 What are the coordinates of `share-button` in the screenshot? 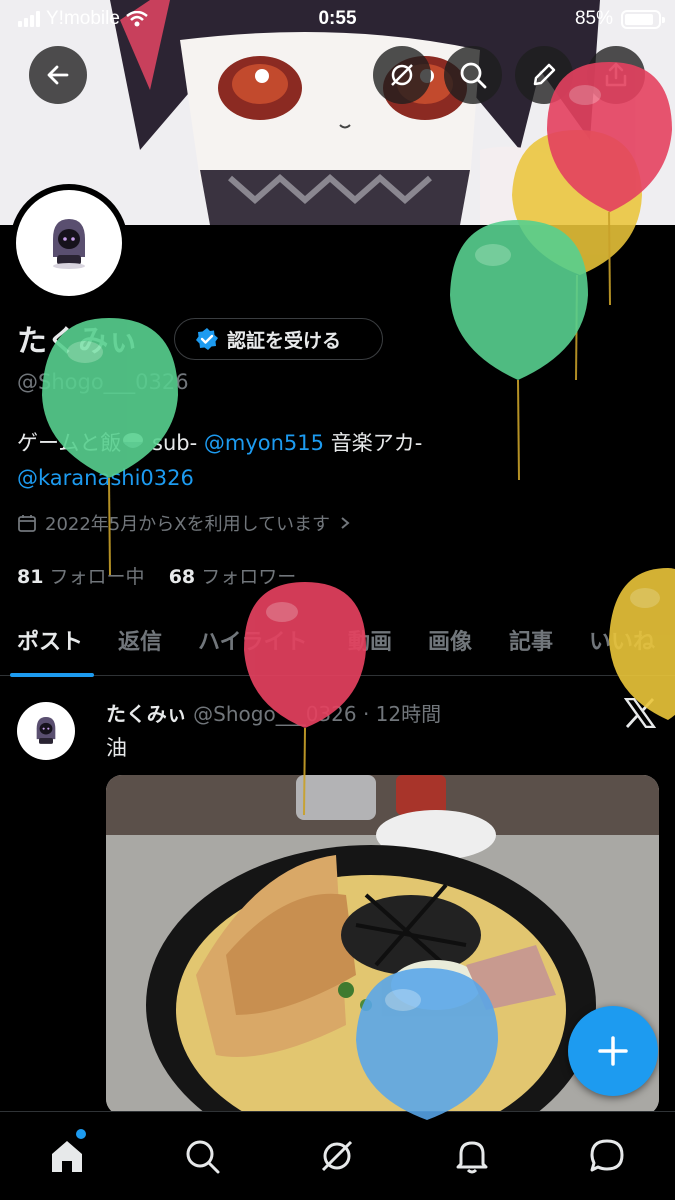 It's located at (616, 75).